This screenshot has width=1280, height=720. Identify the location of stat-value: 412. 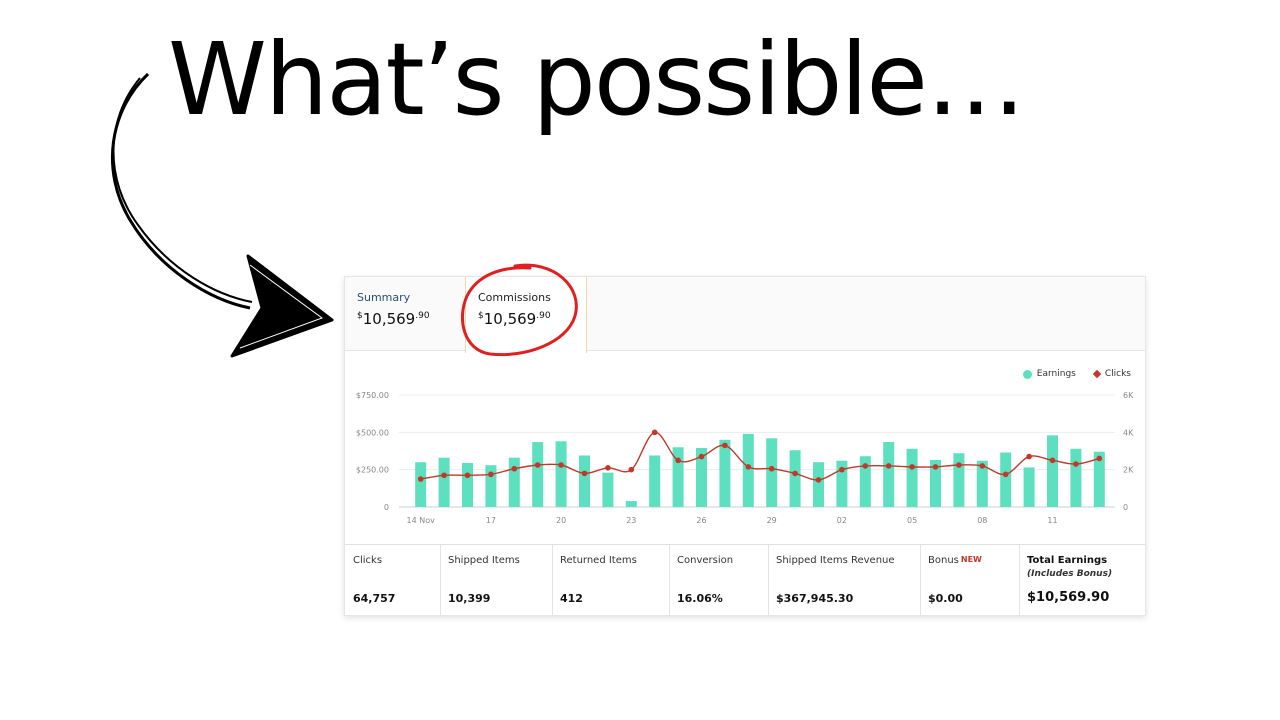
(571, 598).